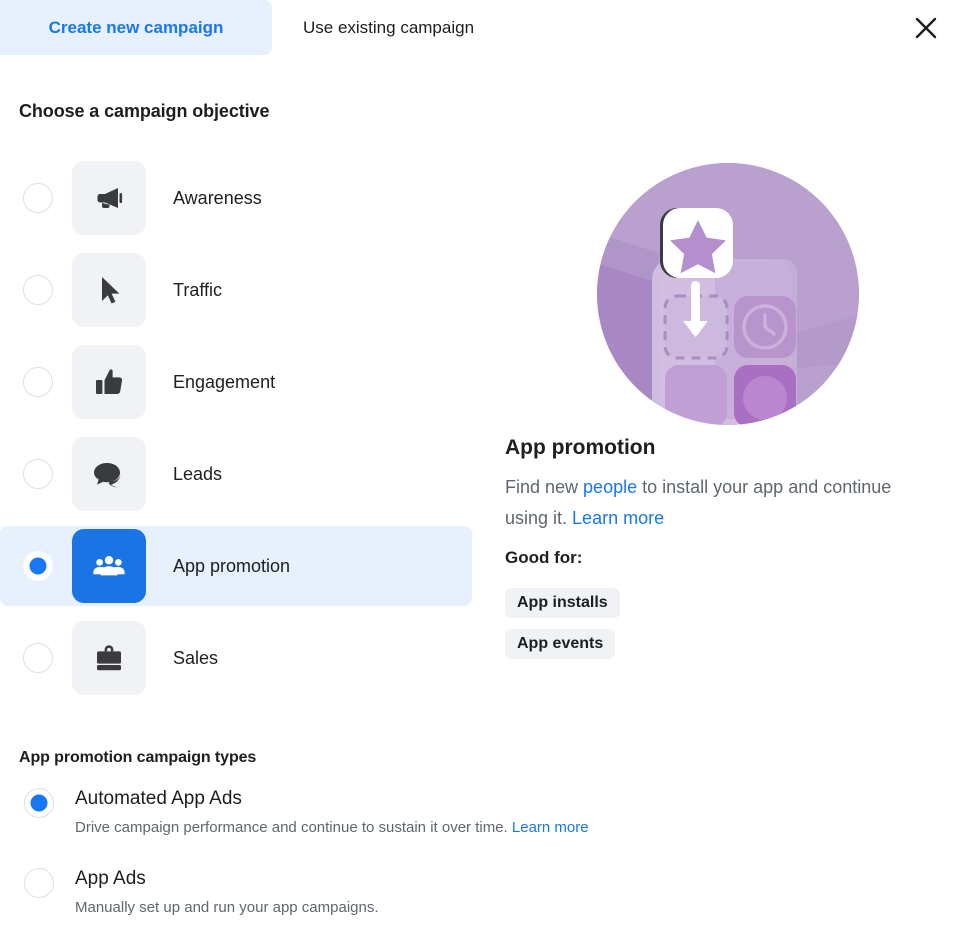 This screenshot has height=946, width=960. What do you see at coordinates (224, 381) in the screenshot?
I see `objective-label-engagement: Engagement` at bounding box center [224, 381].